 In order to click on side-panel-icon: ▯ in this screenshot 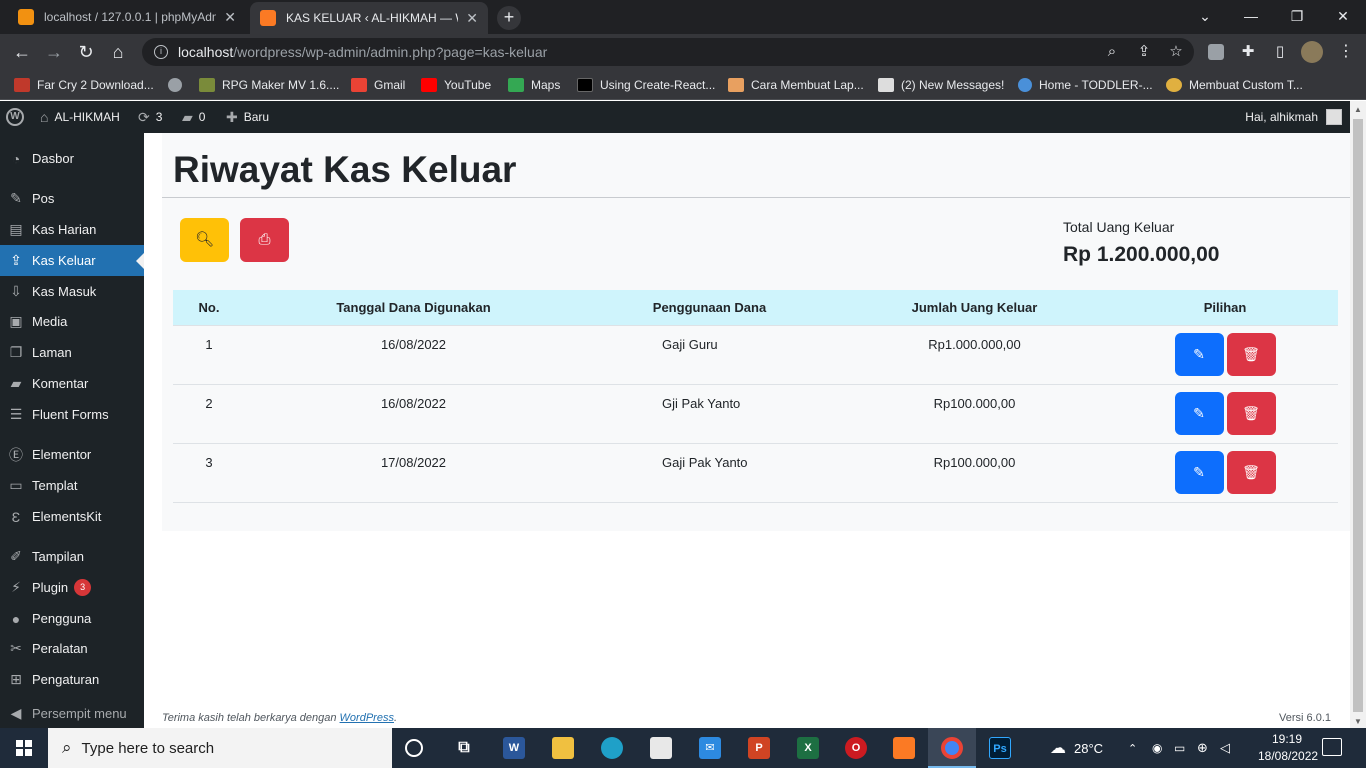, I will do `click(1280, 52)`.